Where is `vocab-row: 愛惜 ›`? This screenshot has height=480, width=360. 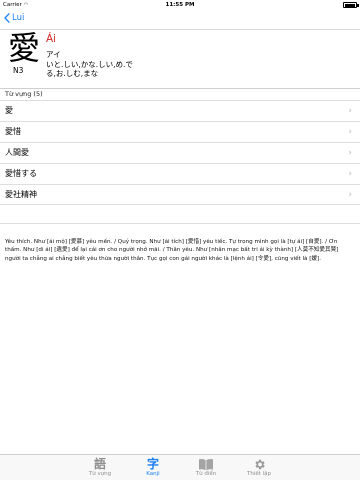
vocab-row: 愛惜 › is located at coordinates (180, 131).